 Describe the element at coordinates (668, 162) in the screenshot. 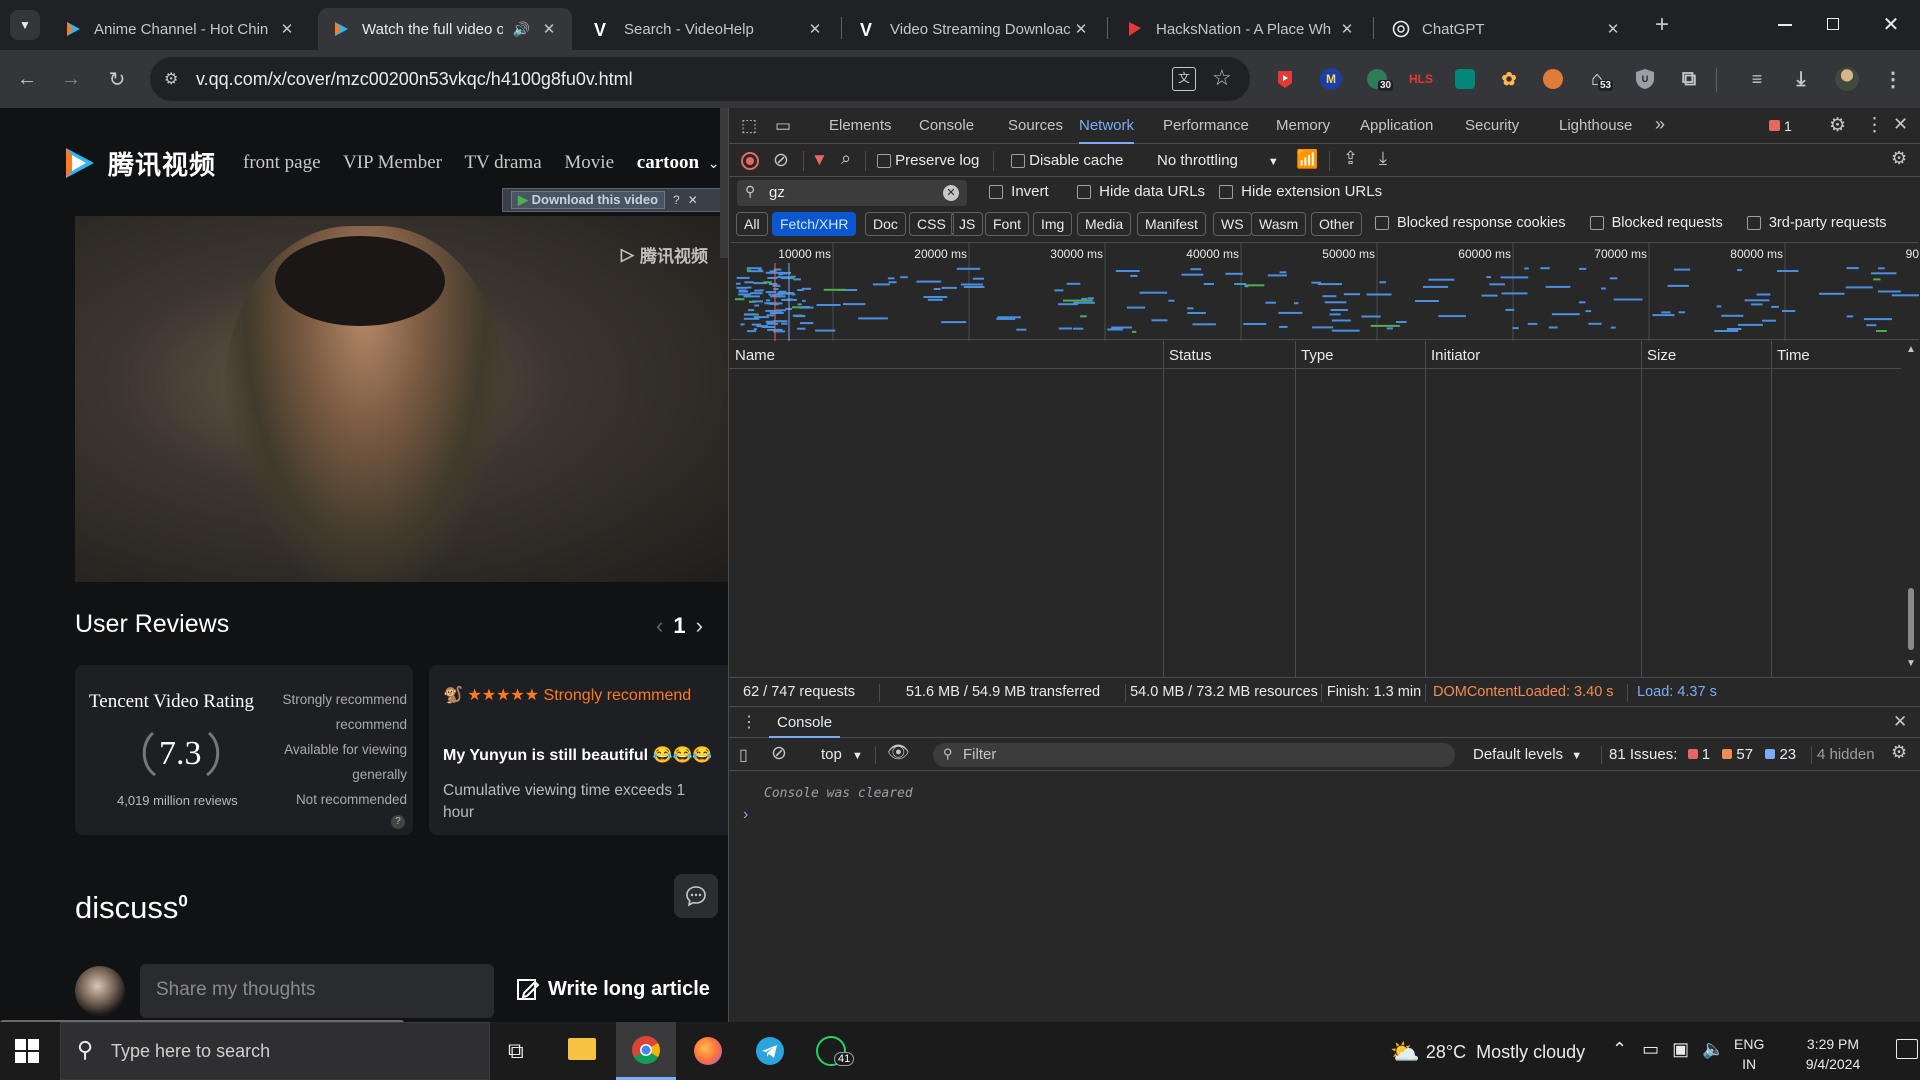

I see `nav-cartoon: cartoon` at that location.